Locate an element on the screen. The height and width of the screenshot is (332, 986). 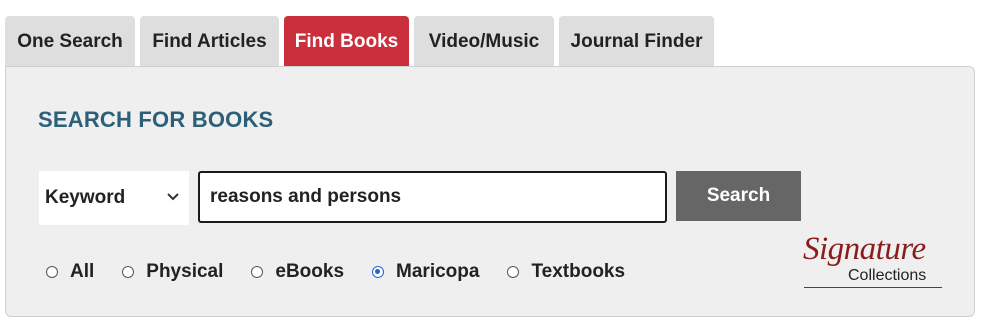
radio-ebooks: eBooks is located at coordinates (297, 272).